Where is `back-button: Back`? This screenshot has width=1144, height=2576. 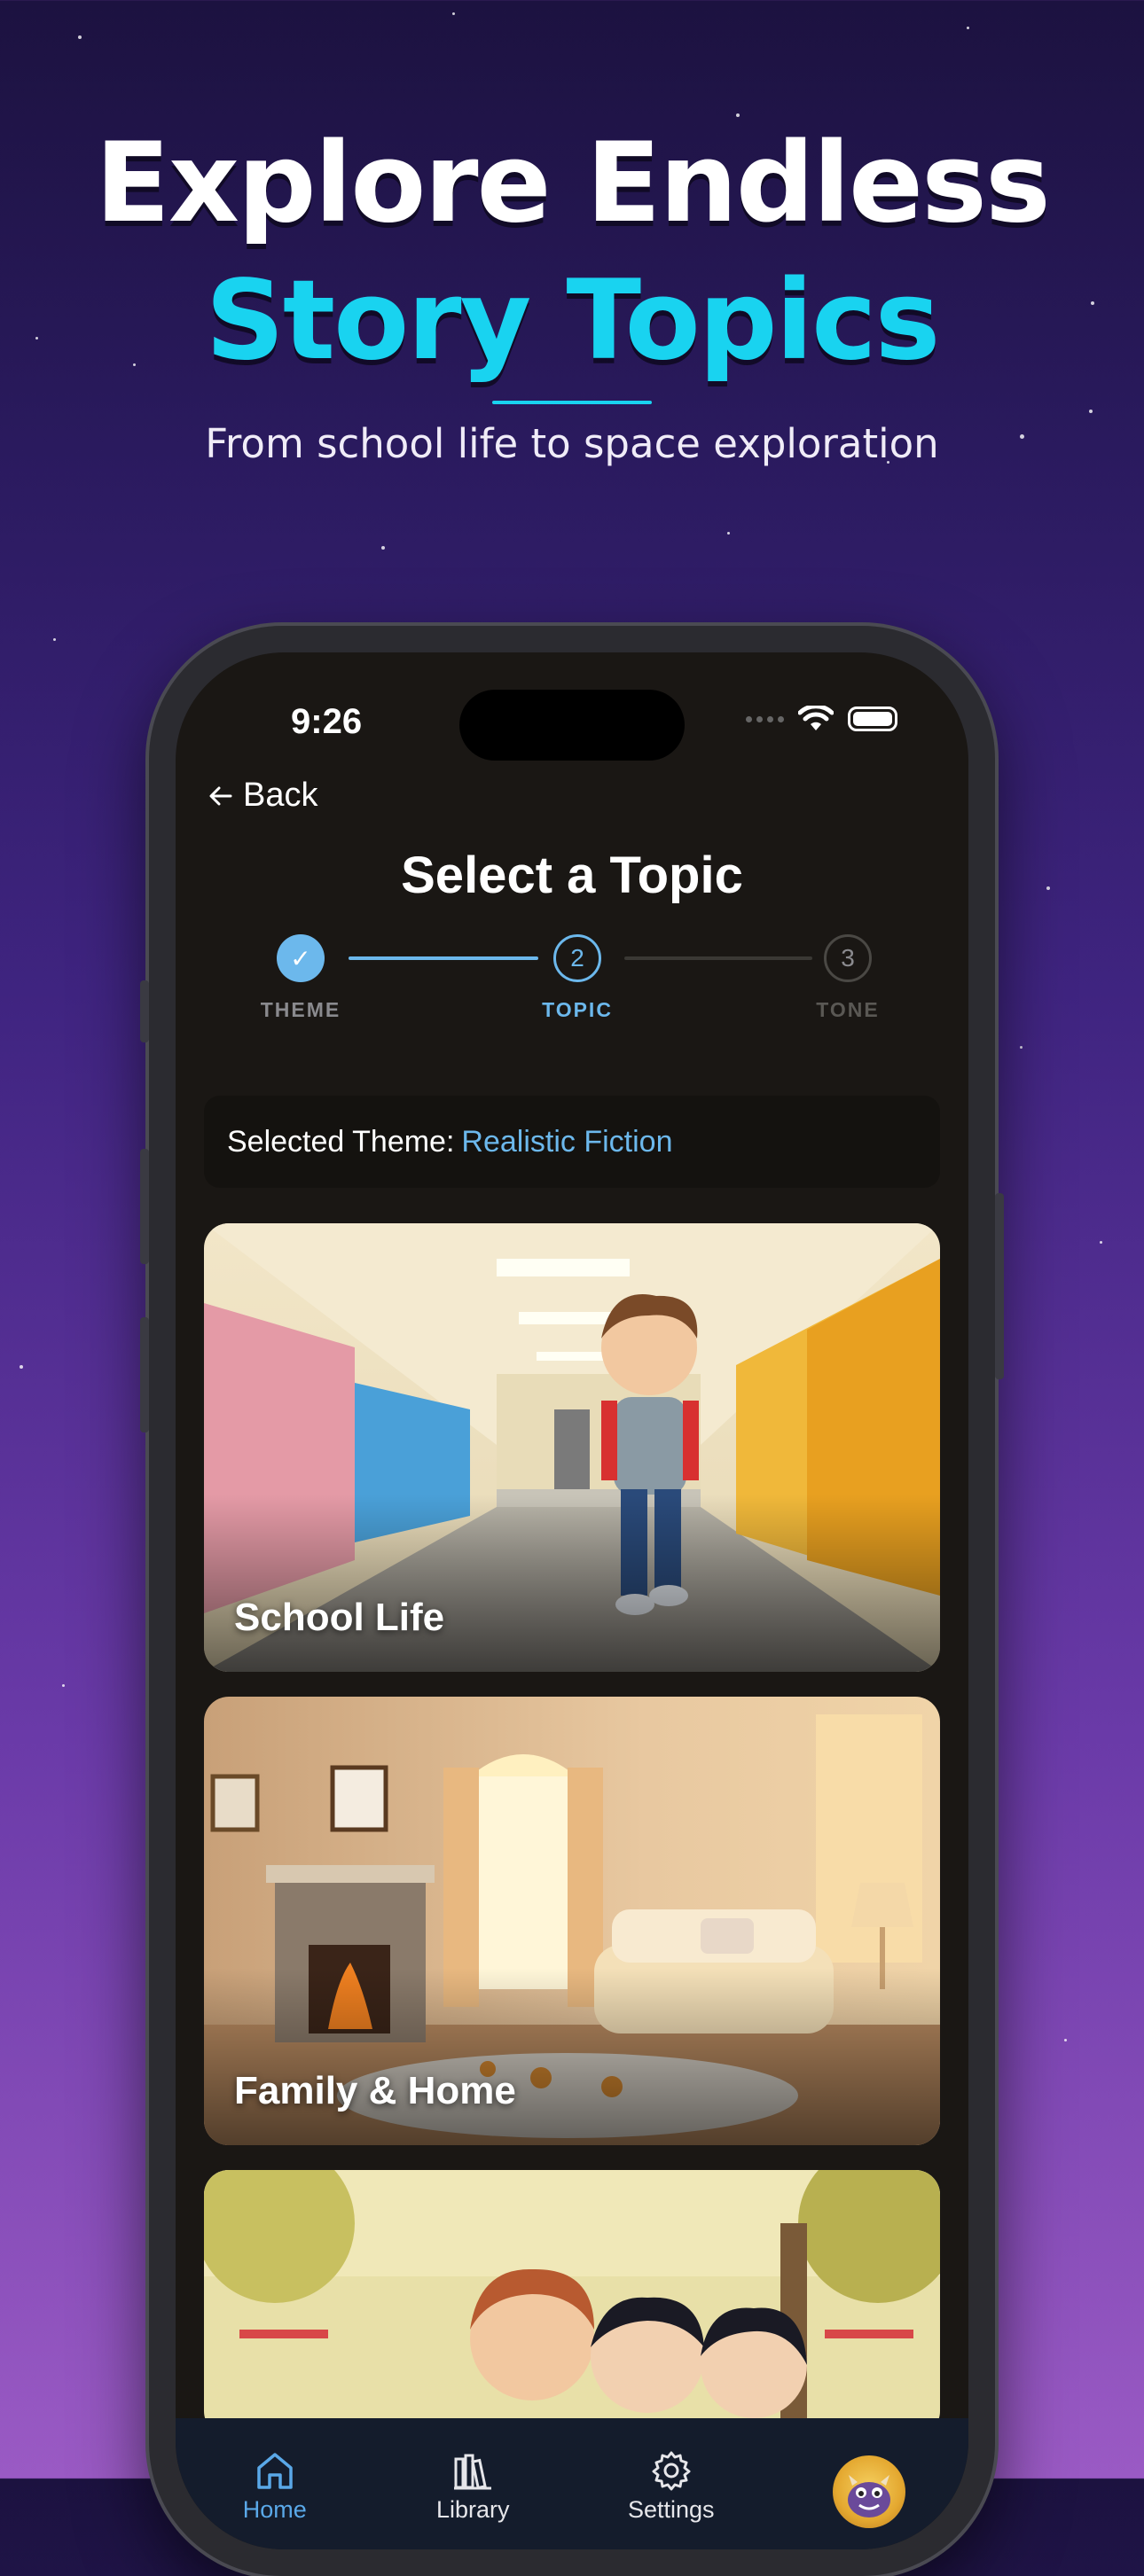
back-button: Back is located at coordinates (262, 796).